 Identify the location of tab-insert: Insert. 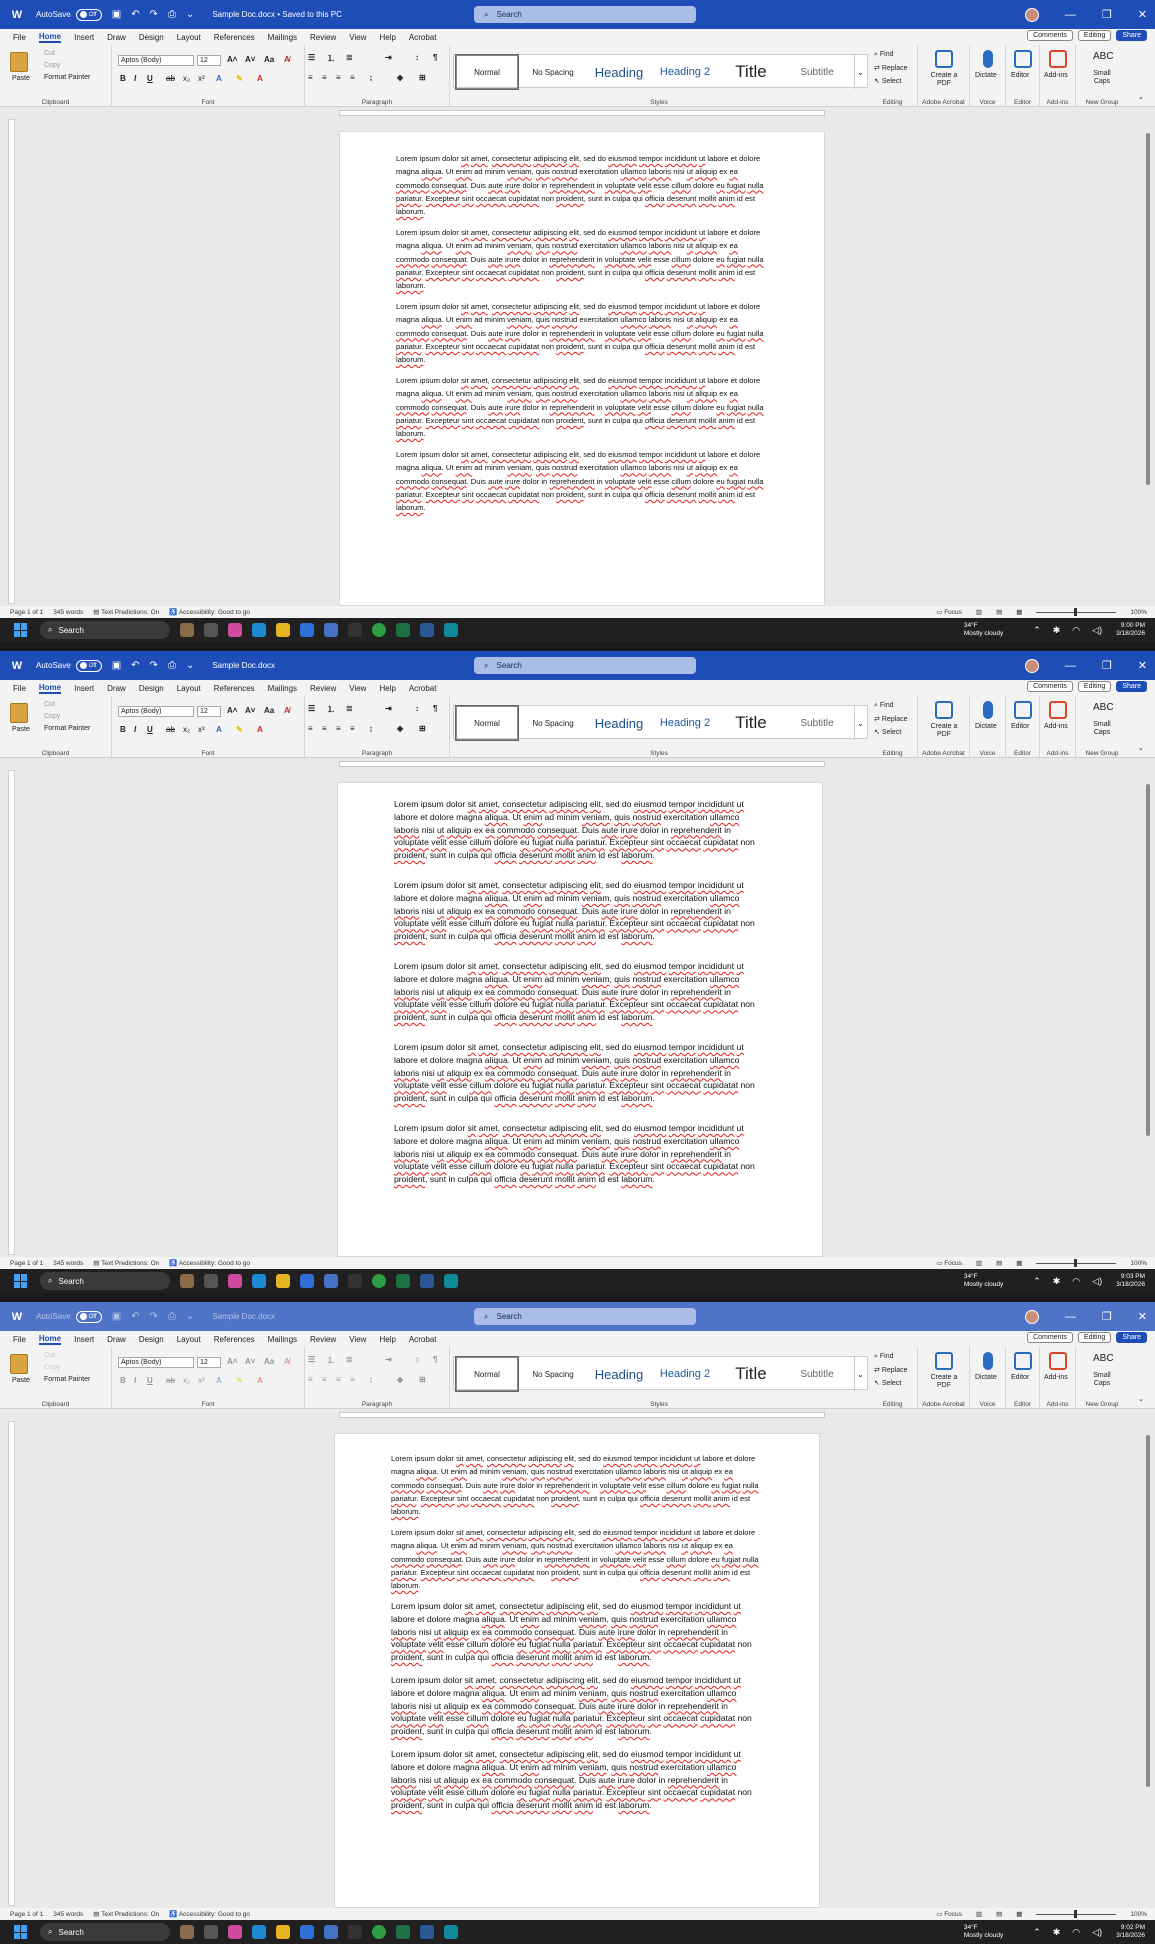
(84, 37).